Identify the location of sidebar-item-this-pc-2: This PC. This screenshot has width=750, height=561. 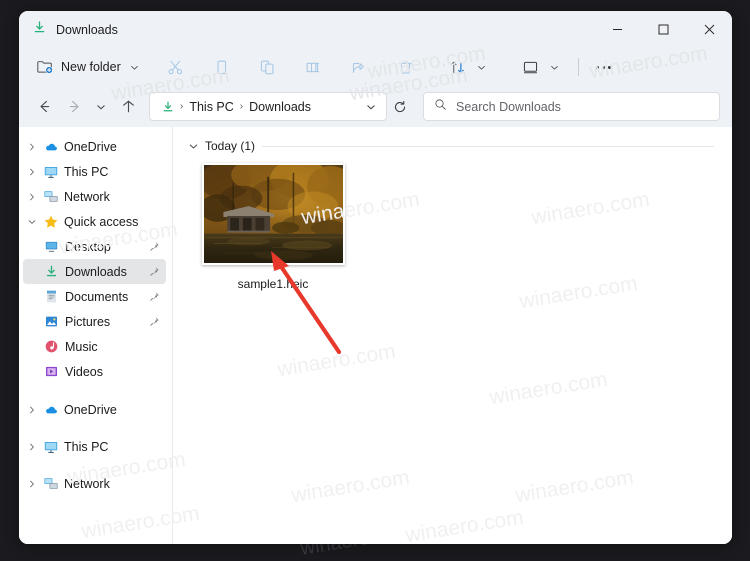
(94, 446).